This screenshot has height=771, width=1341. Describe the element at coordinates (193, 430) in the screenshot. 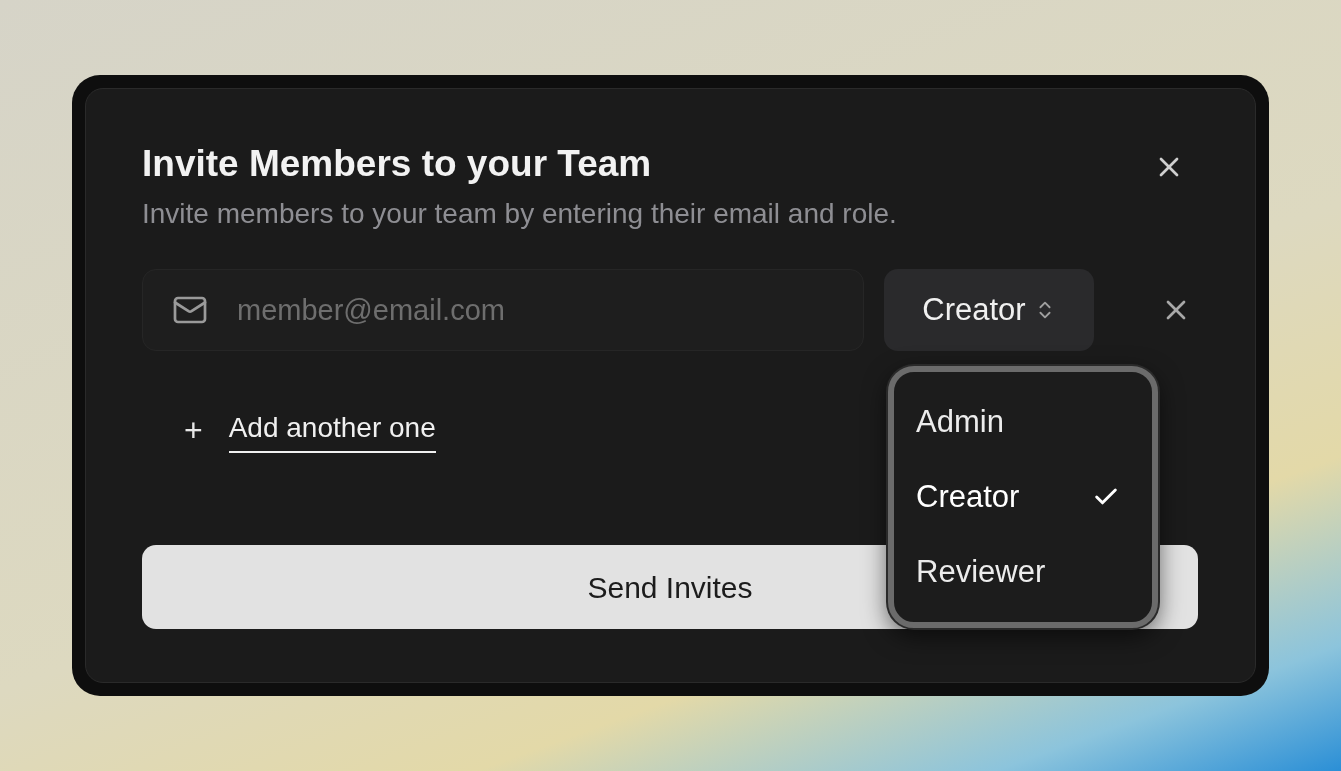

I see `plus-icon: +` at that location.